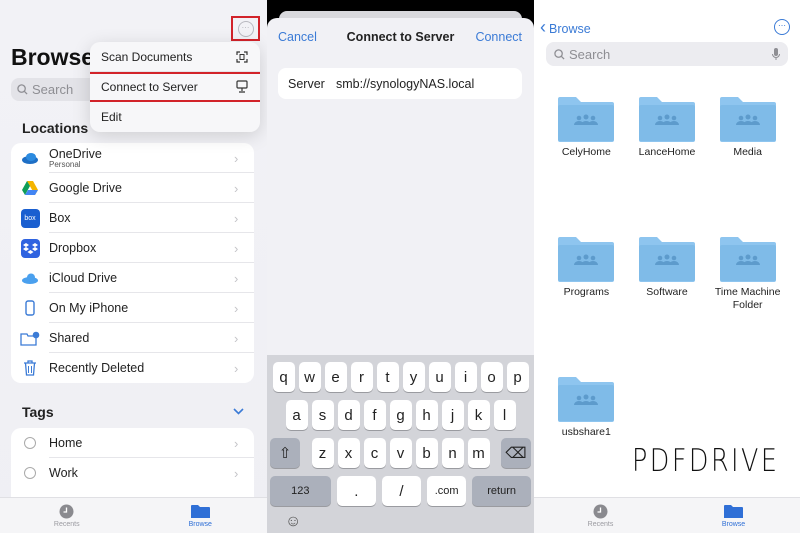 The width and height of the screenshot is (800, 533). Describe the element at coordinates (55, 128) in the screenshot. I see `locations-heading: Locations` at that location.